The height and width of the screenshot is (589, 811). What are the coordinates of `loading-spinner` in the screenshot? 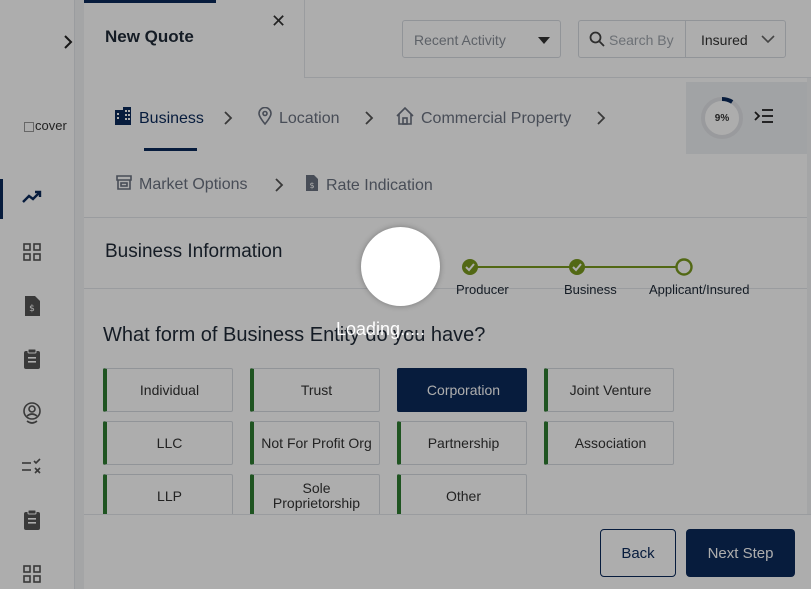 It's located at (400, 266).